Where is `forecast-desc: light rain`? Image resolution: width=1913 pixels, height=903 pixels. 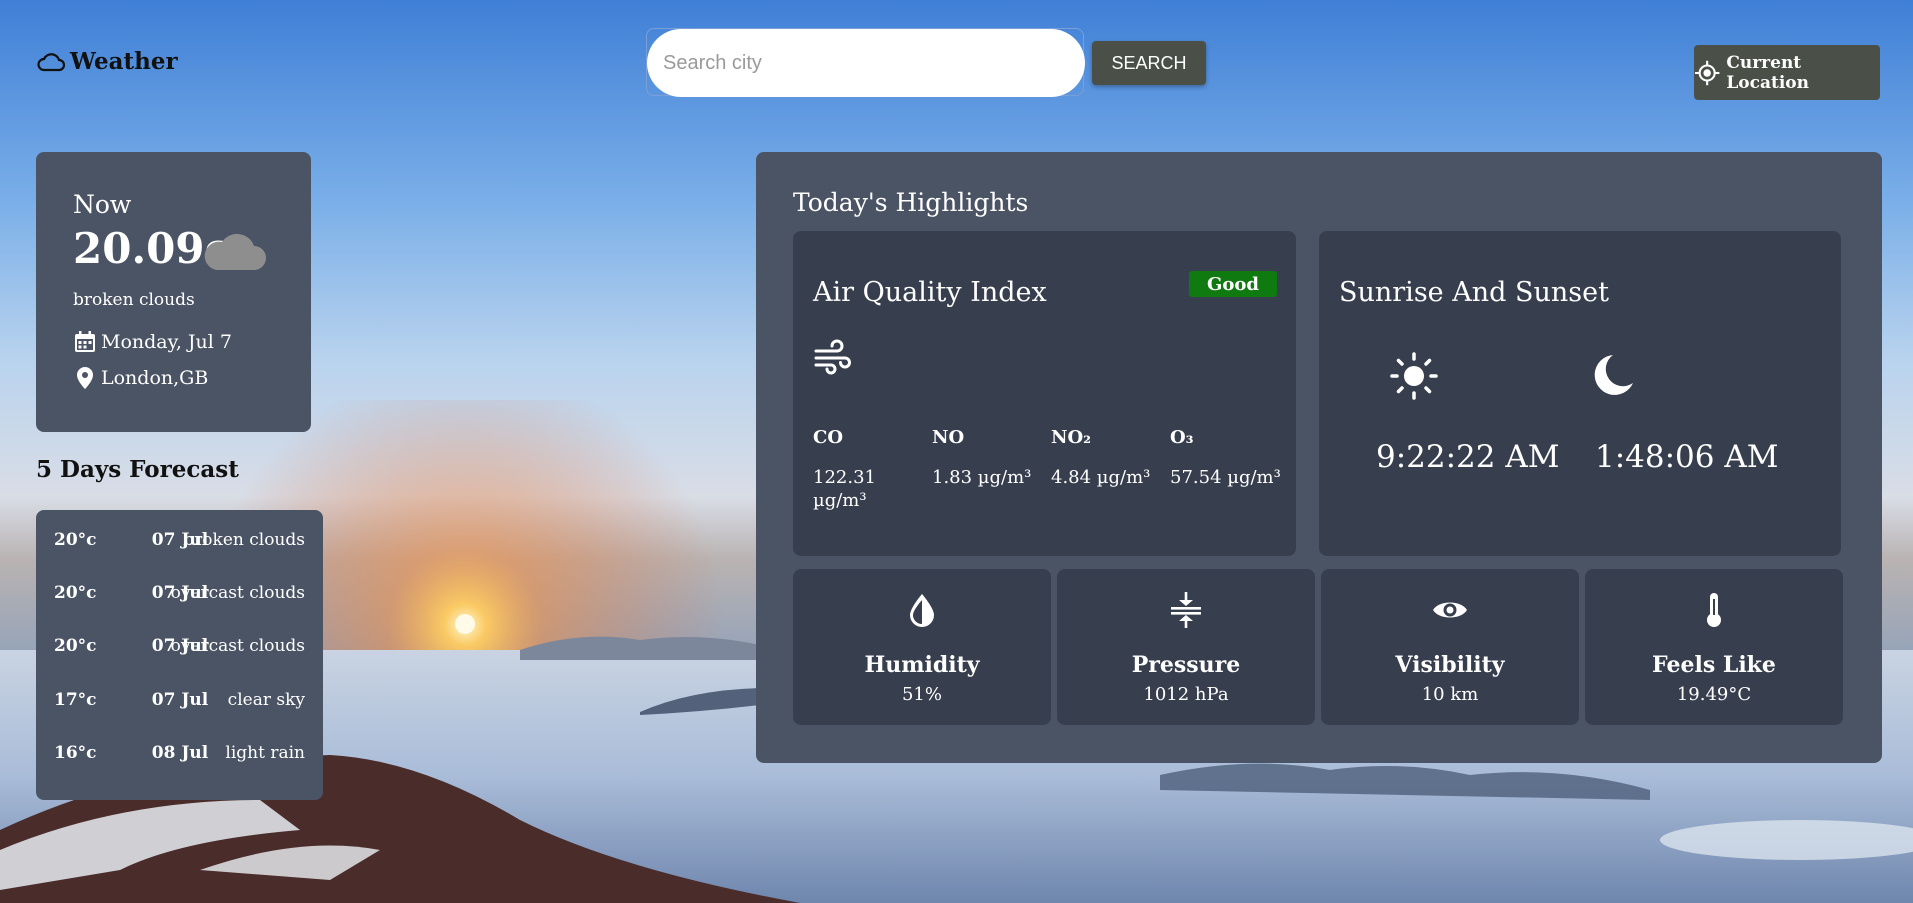 forecast-desc: light rain is located at coordinates (265, 753).